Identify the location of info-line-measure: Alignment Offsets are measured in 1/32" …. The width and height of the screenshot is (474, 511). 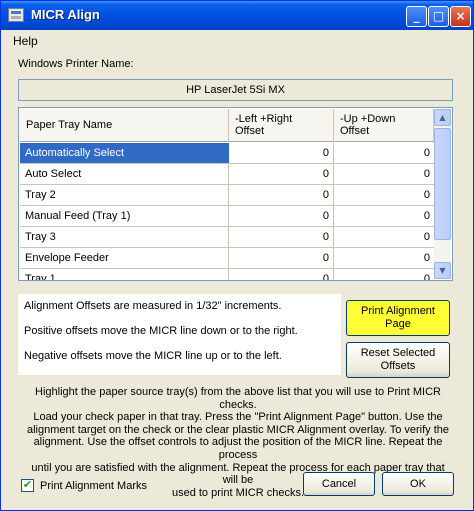
(153, 306).